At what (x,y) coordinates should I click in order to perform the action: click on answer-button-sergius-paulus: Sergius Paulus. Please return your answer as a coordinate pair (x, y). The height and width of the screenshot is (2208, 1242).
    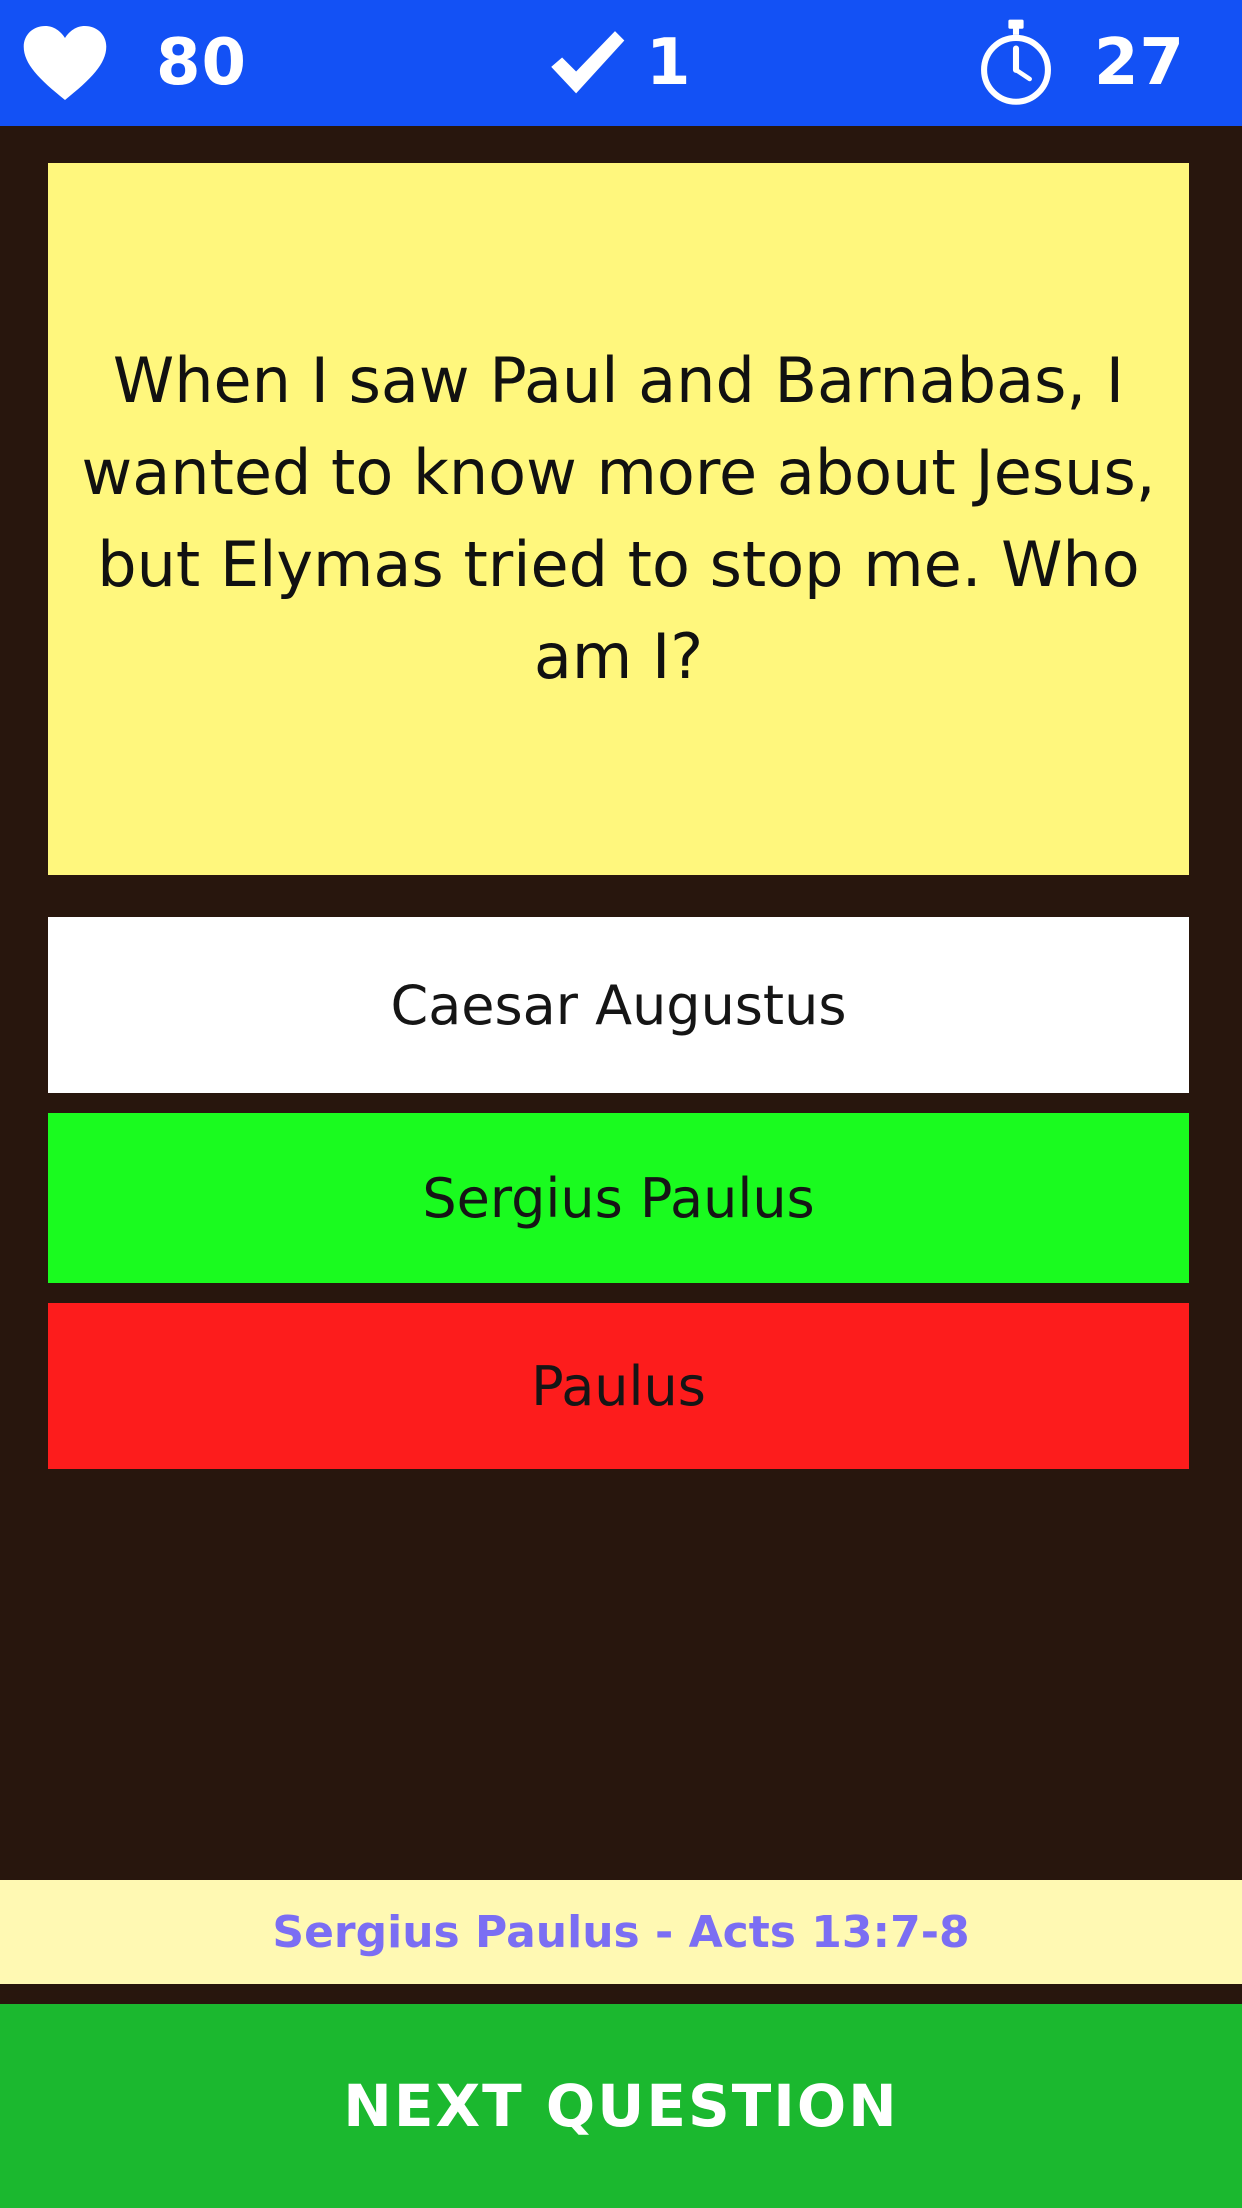
    Looking at the image, I should click on (618, 1198).